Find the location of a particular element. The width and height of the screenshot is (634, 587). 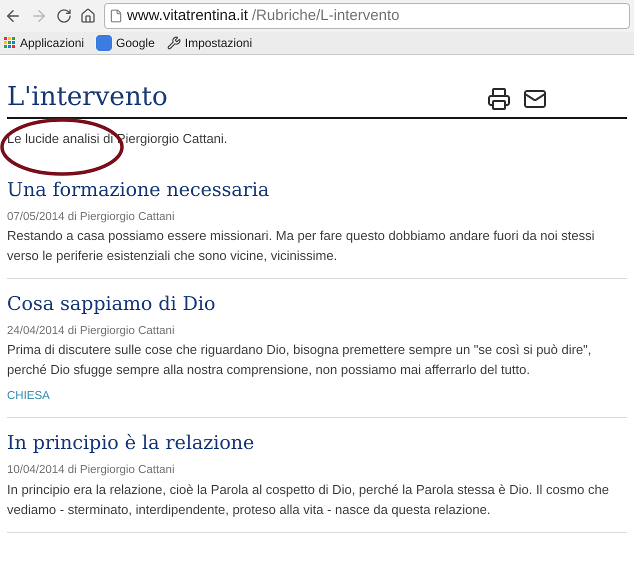

bookmark-item: Google is located at coordinates (125, 43).